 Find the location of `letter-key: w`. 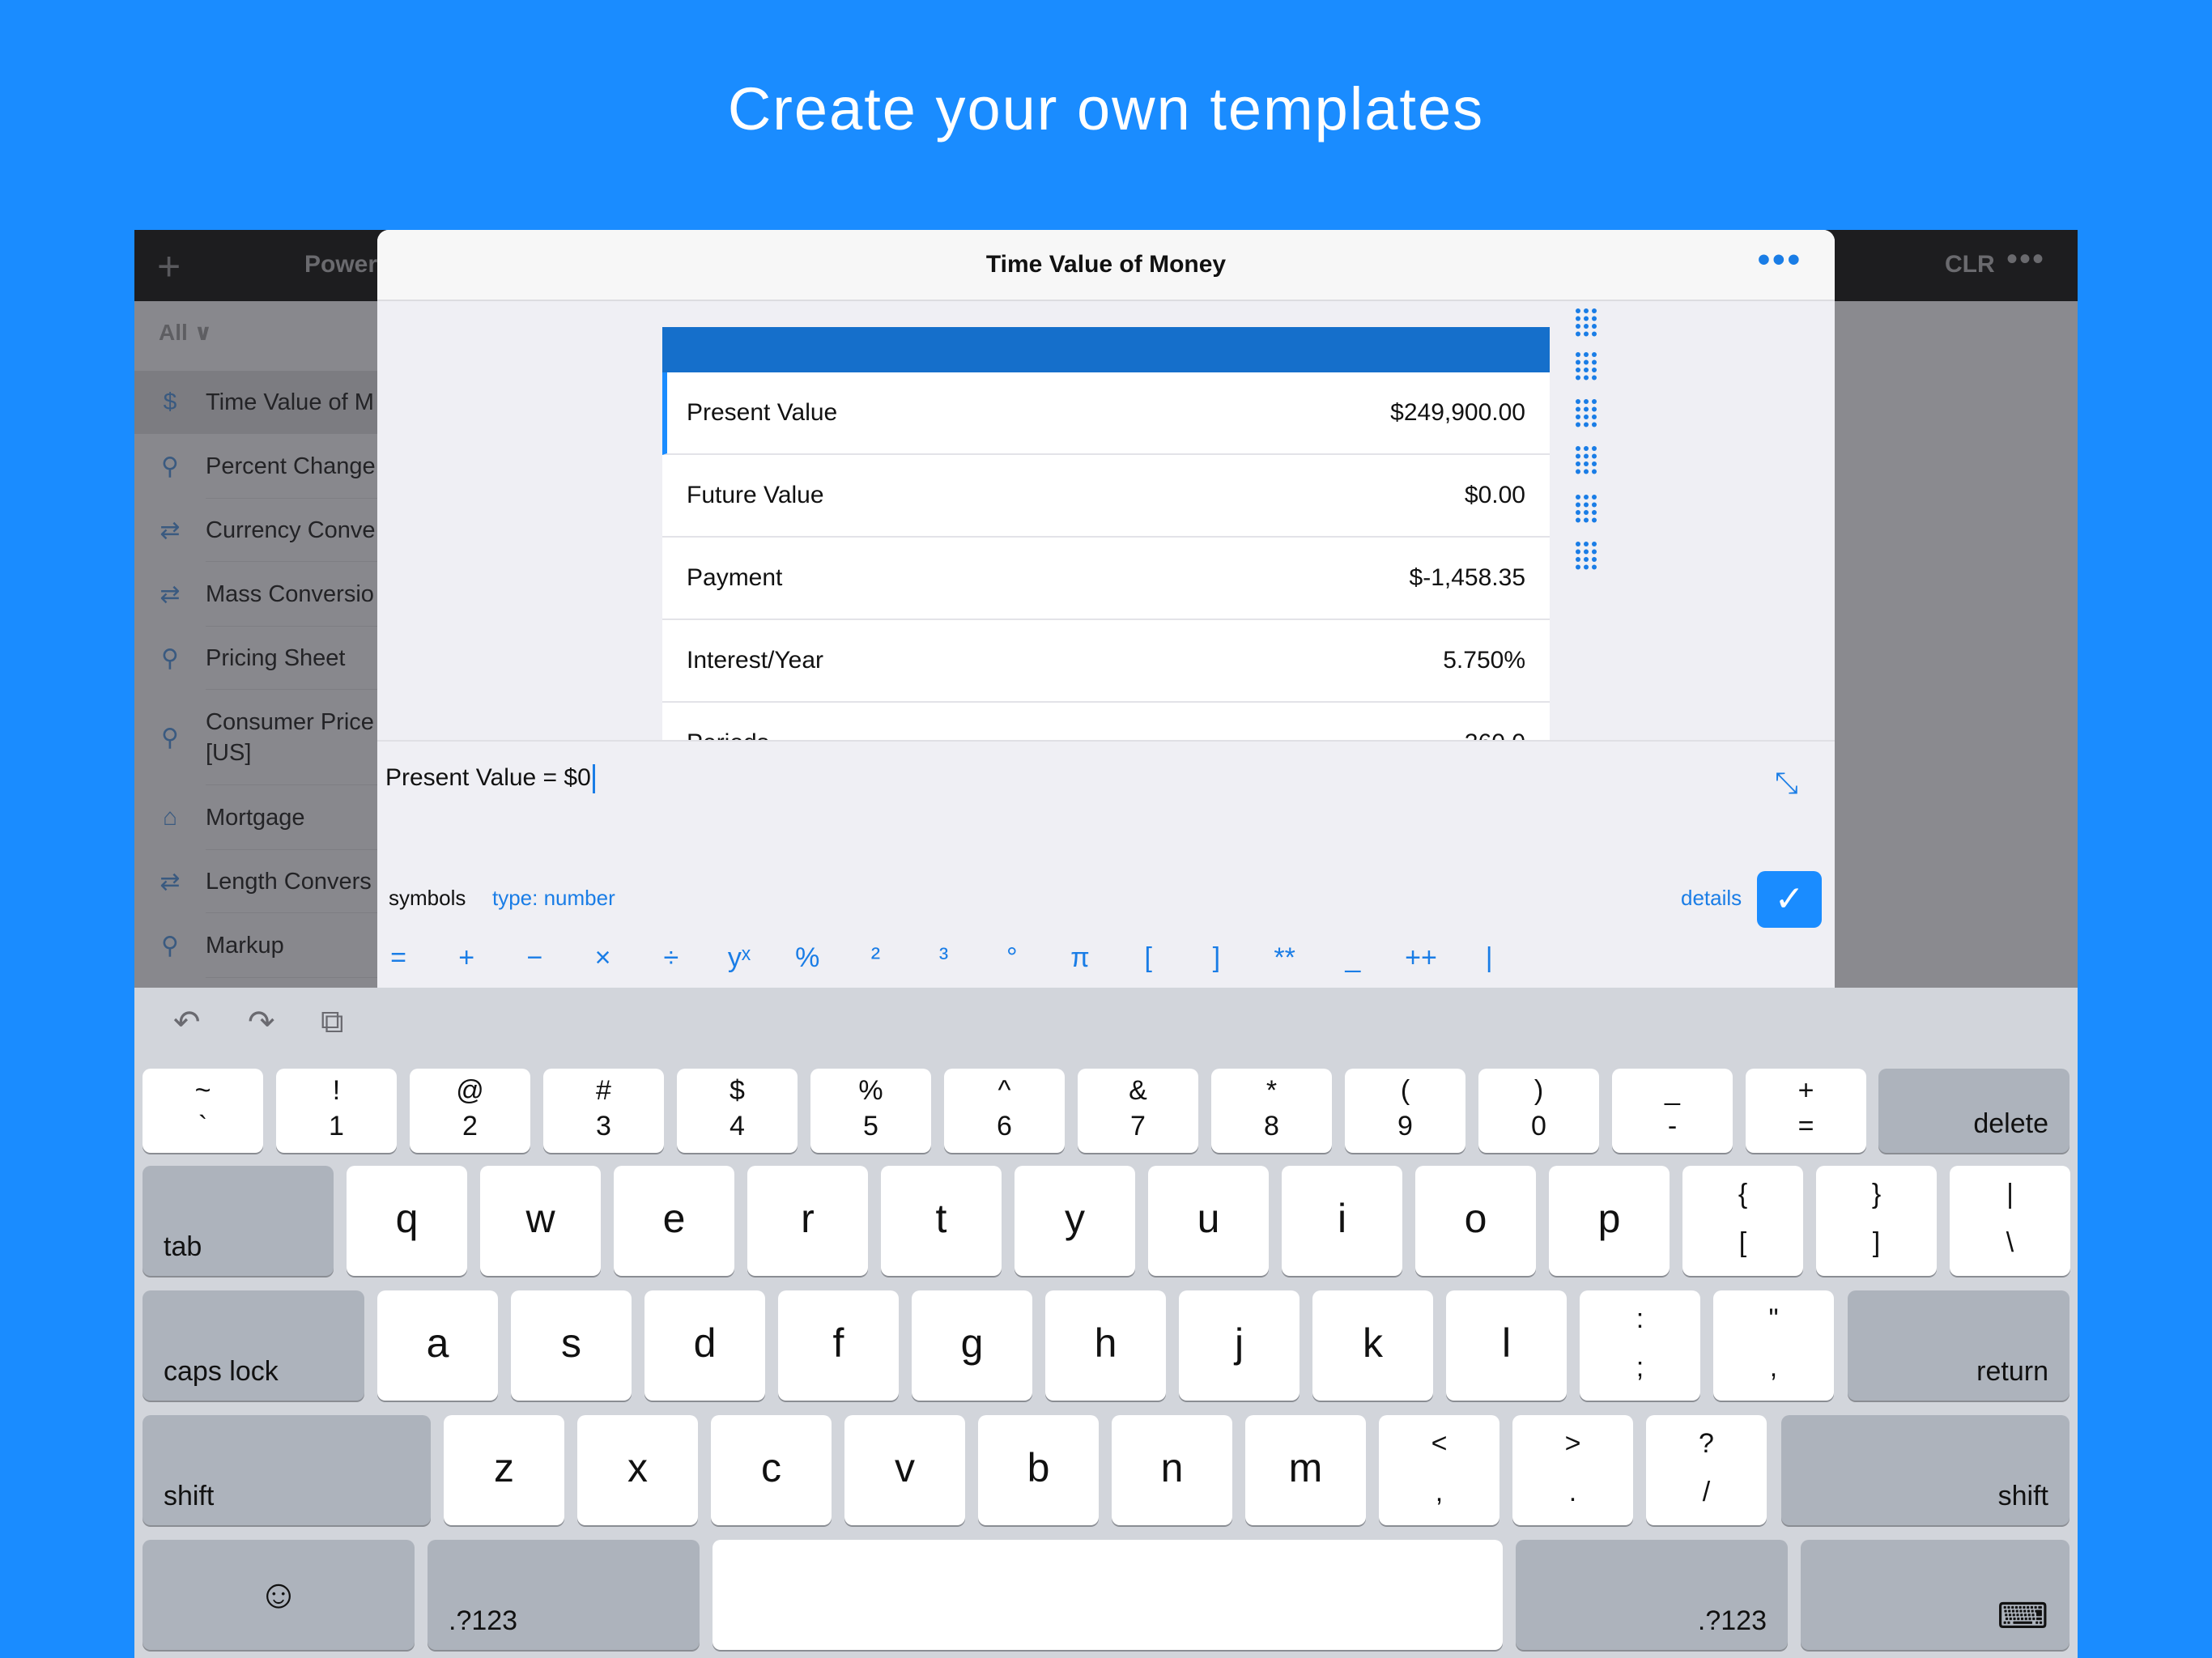

letter-key: w is located at coordinates (540, 1221).